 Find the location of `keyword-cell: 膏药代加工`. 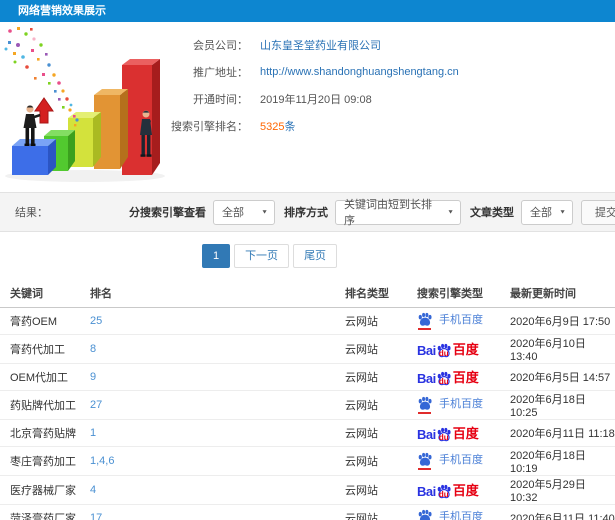

keyword-cell: 膏药代加工 is located at coordinates (45, 349).